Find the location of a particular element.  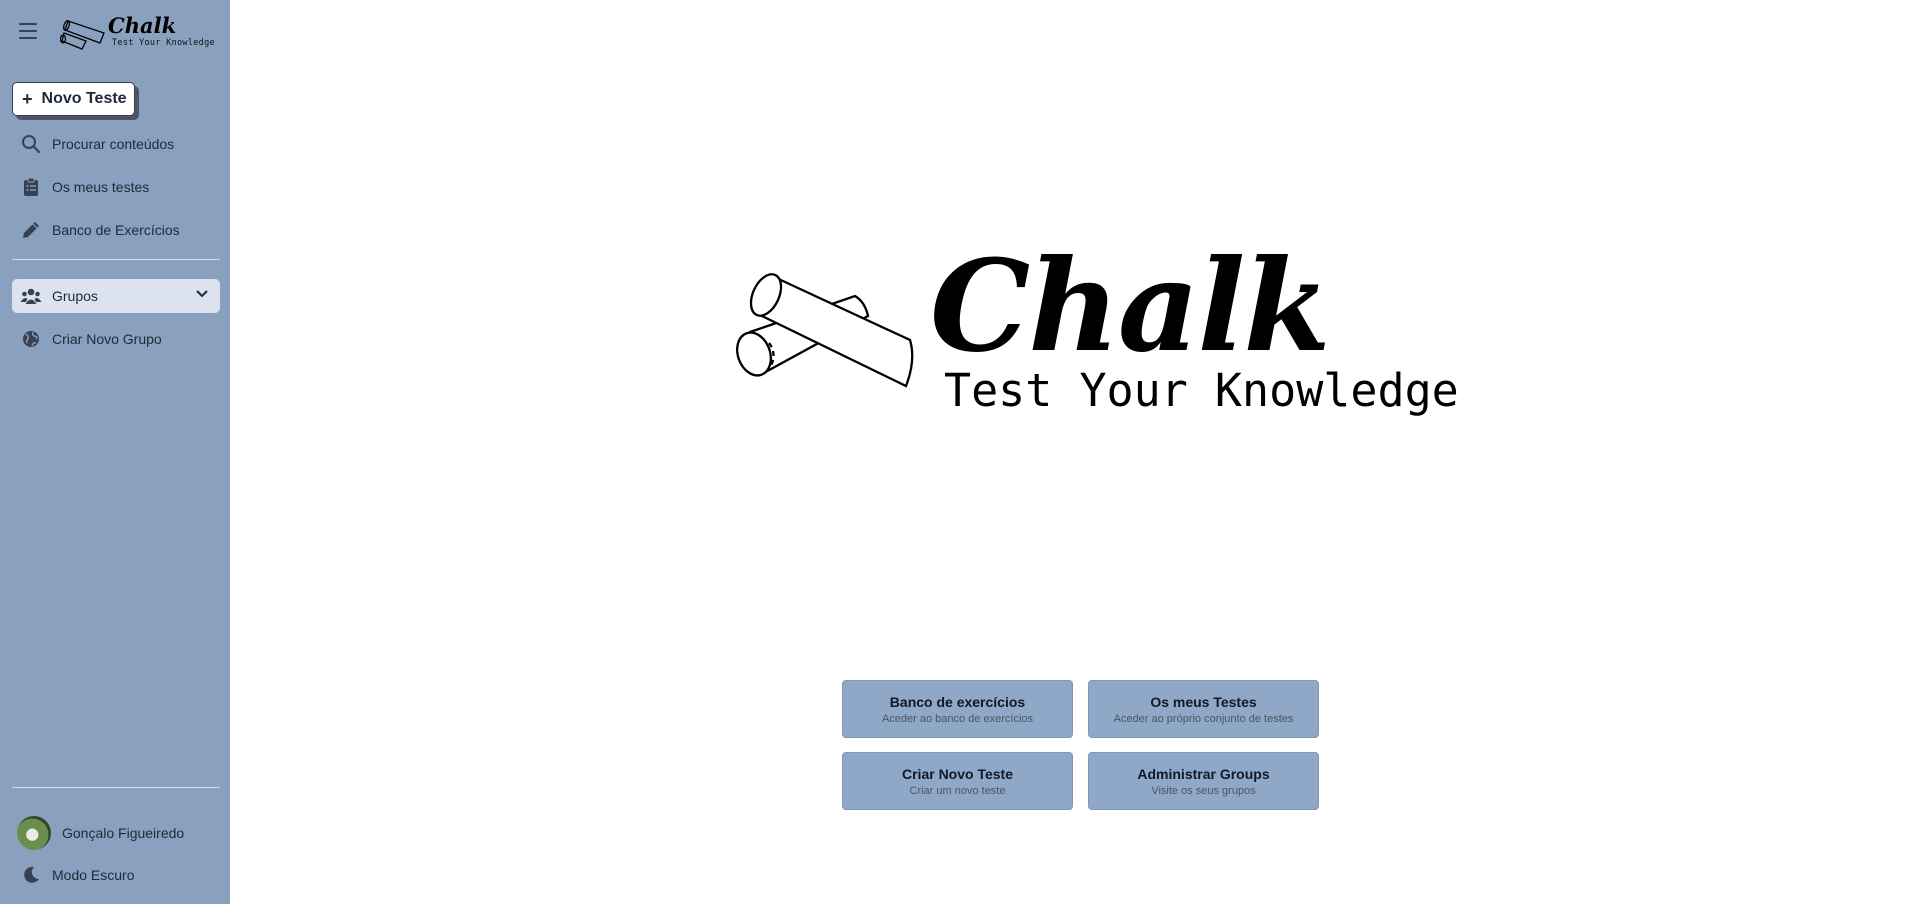

sidebar-item-label: Banco de Exercícios is located at coordinates (116, 230).